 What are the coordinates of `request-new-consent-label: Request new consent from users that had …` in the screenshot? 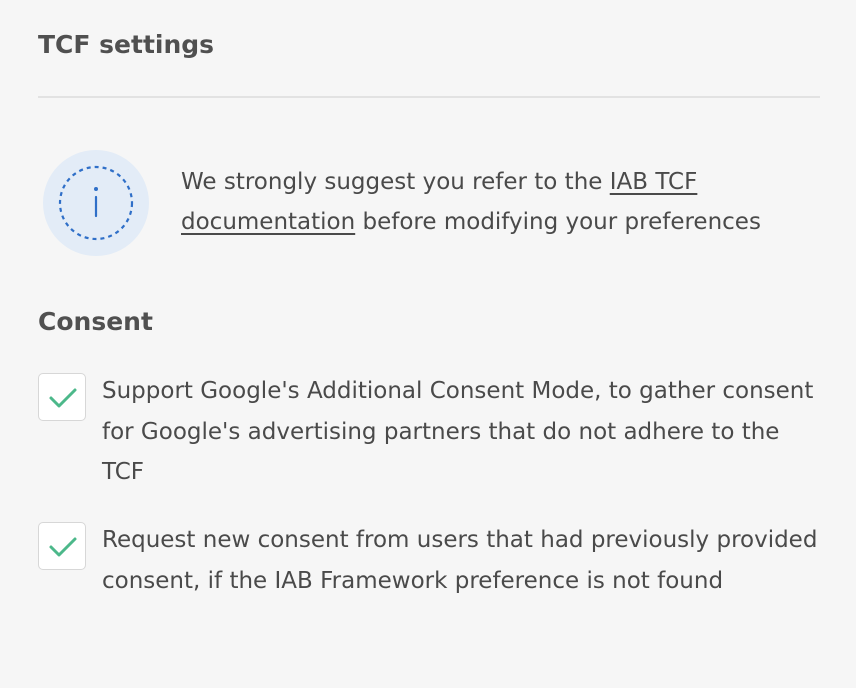 It's located at (460, 560).